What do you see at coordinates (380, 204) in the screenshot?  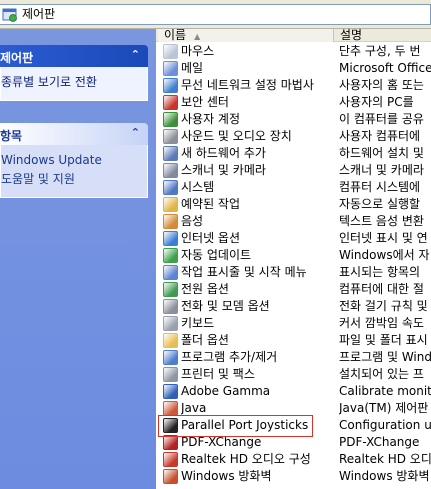 I see `item-description: 자동으로 실행할` at bounding box center [380, 204].